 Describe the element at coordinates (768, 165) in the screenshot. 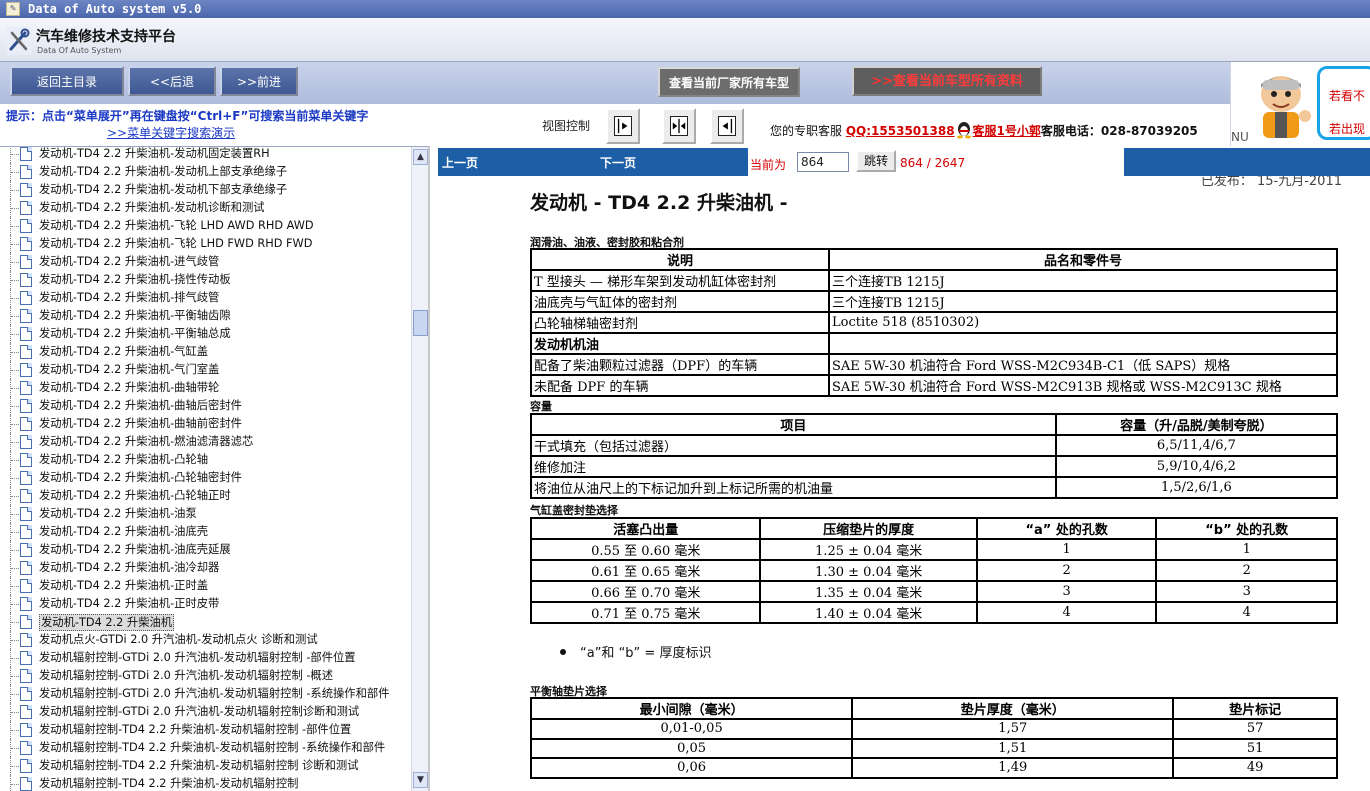

I see `current-page-label: 当前为` at that location.